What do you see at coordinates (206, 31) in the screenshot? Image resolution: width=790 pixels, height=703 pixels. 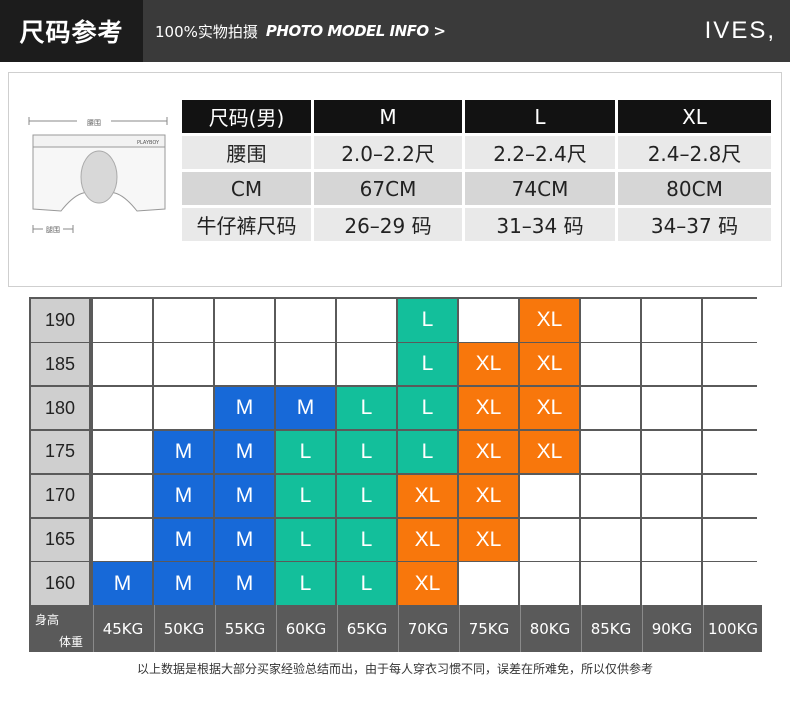 I see `subtitle-cn: 100%实物拍摄` at bounding box center [206, 31].